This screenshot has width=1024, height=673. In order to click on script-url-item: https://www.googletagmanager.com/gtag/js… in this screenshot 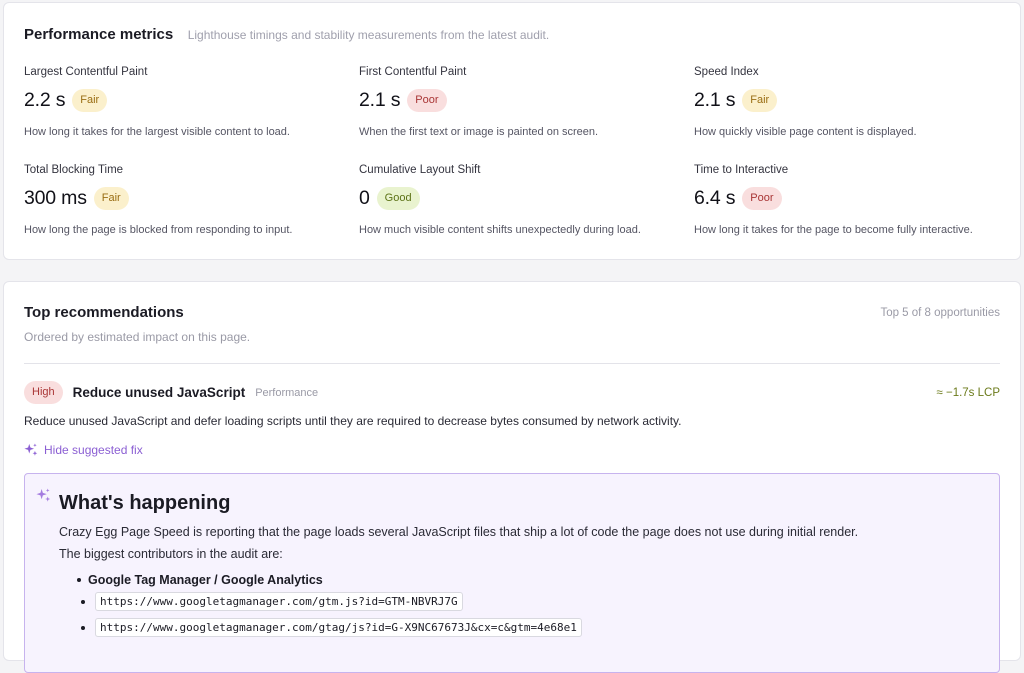, I will do `click(331, 627)`.